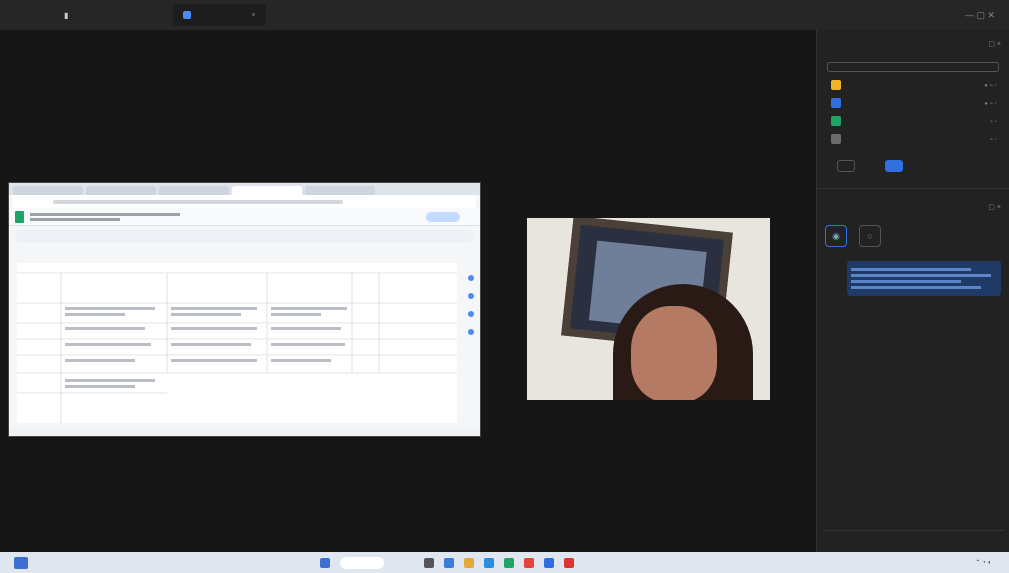 The image size is (1009, 573). I want to click on address-bar, so click(244, 201).